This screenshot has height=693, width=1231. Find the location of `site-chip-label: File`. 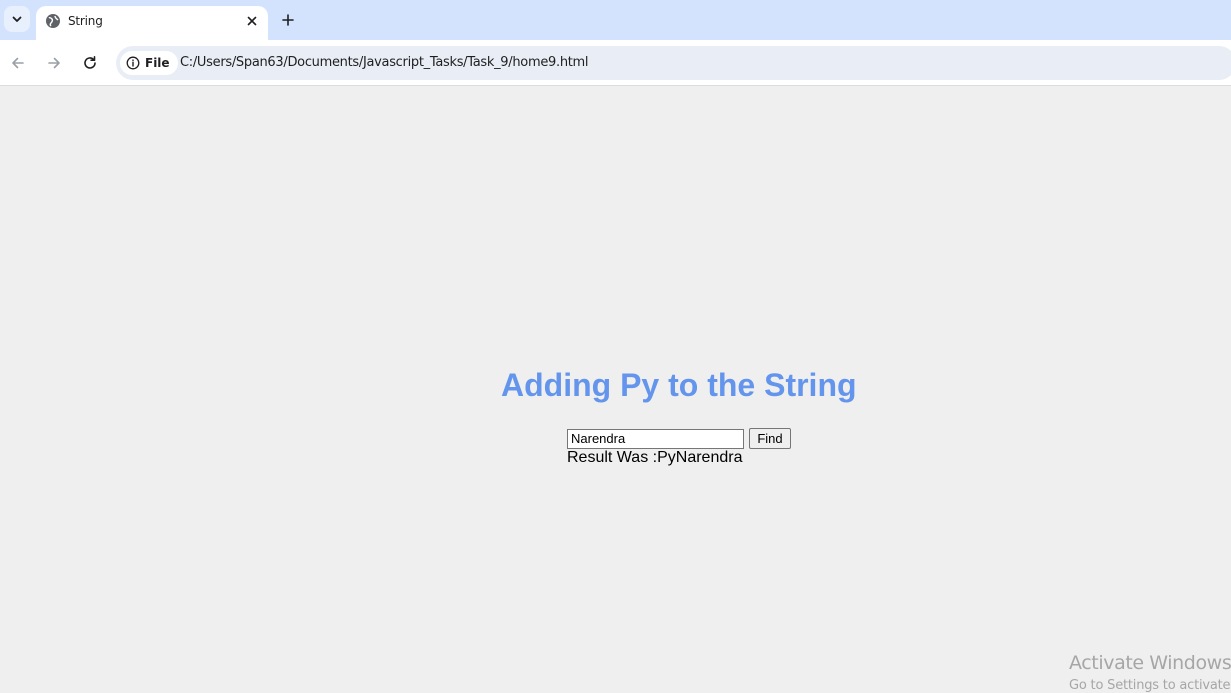

site-chip-label: File is located at coordinates (157, 63).